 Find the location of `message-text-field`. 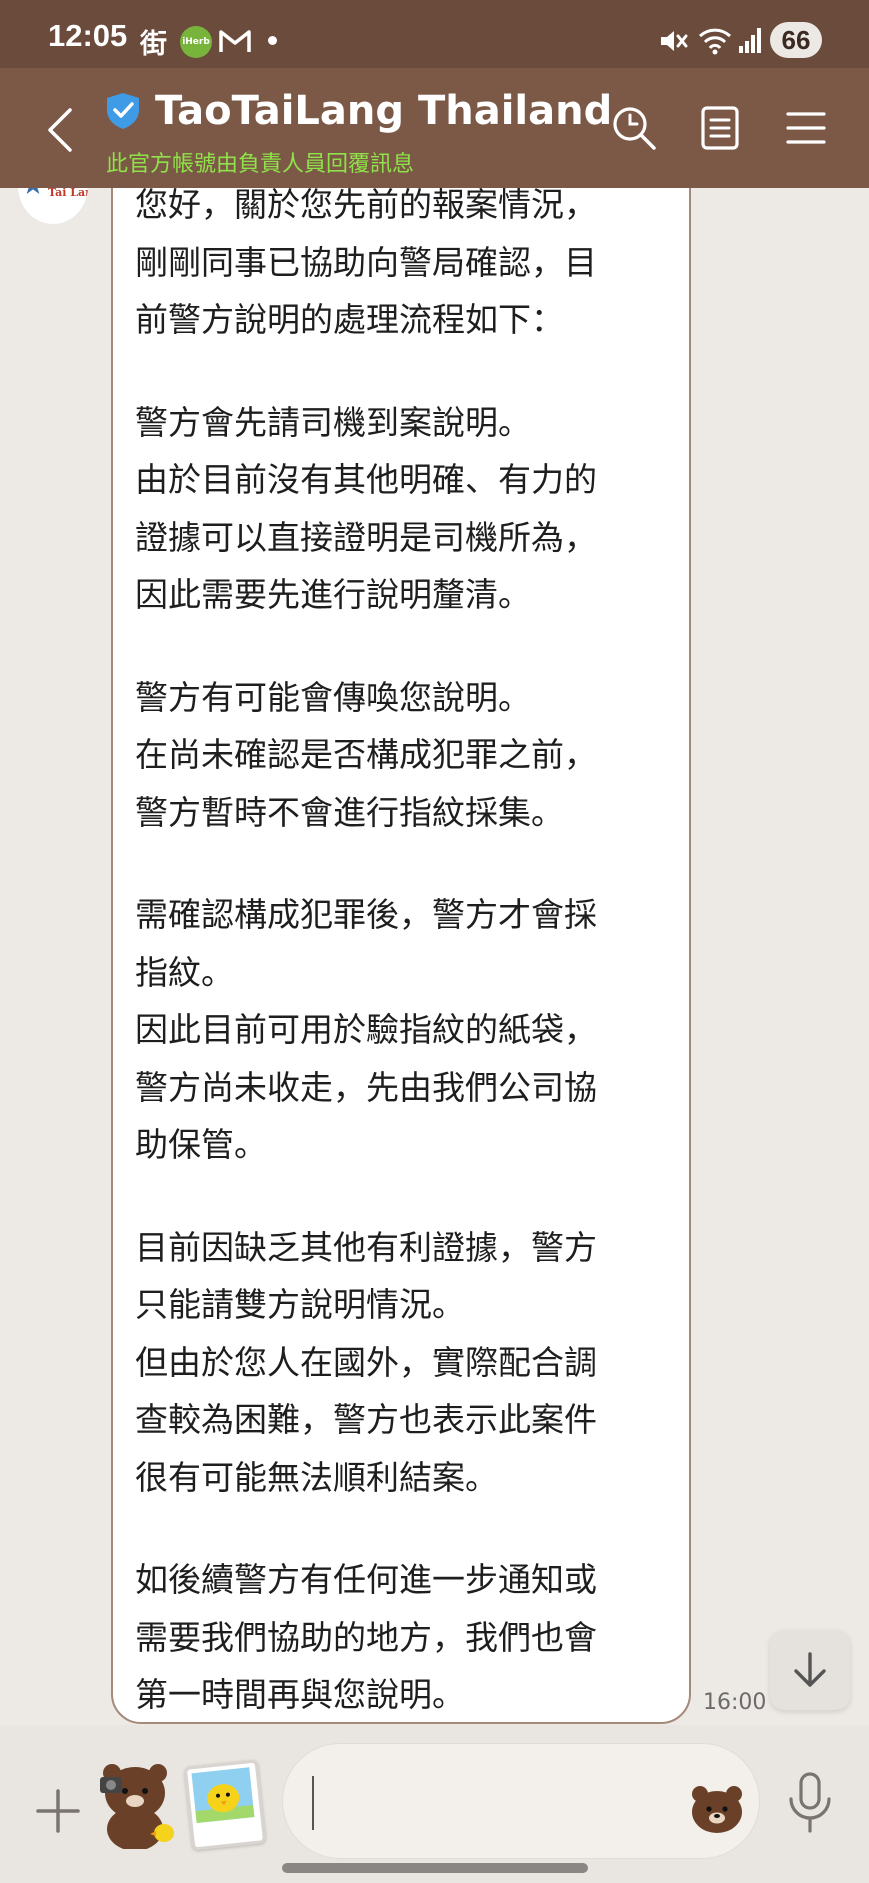

message-text-field is located at coordinates (491, 1802).